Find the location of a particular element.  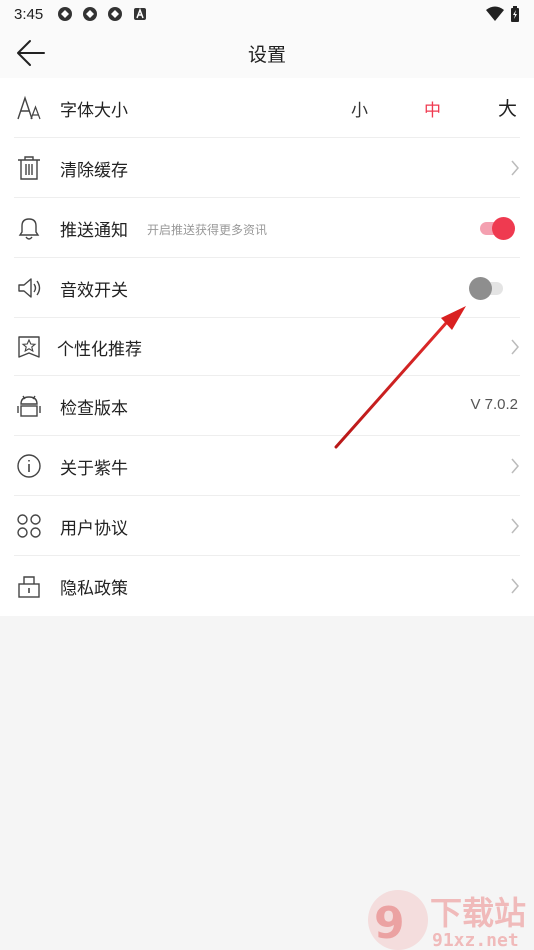

info-icon is located at coordinates (29, 466).